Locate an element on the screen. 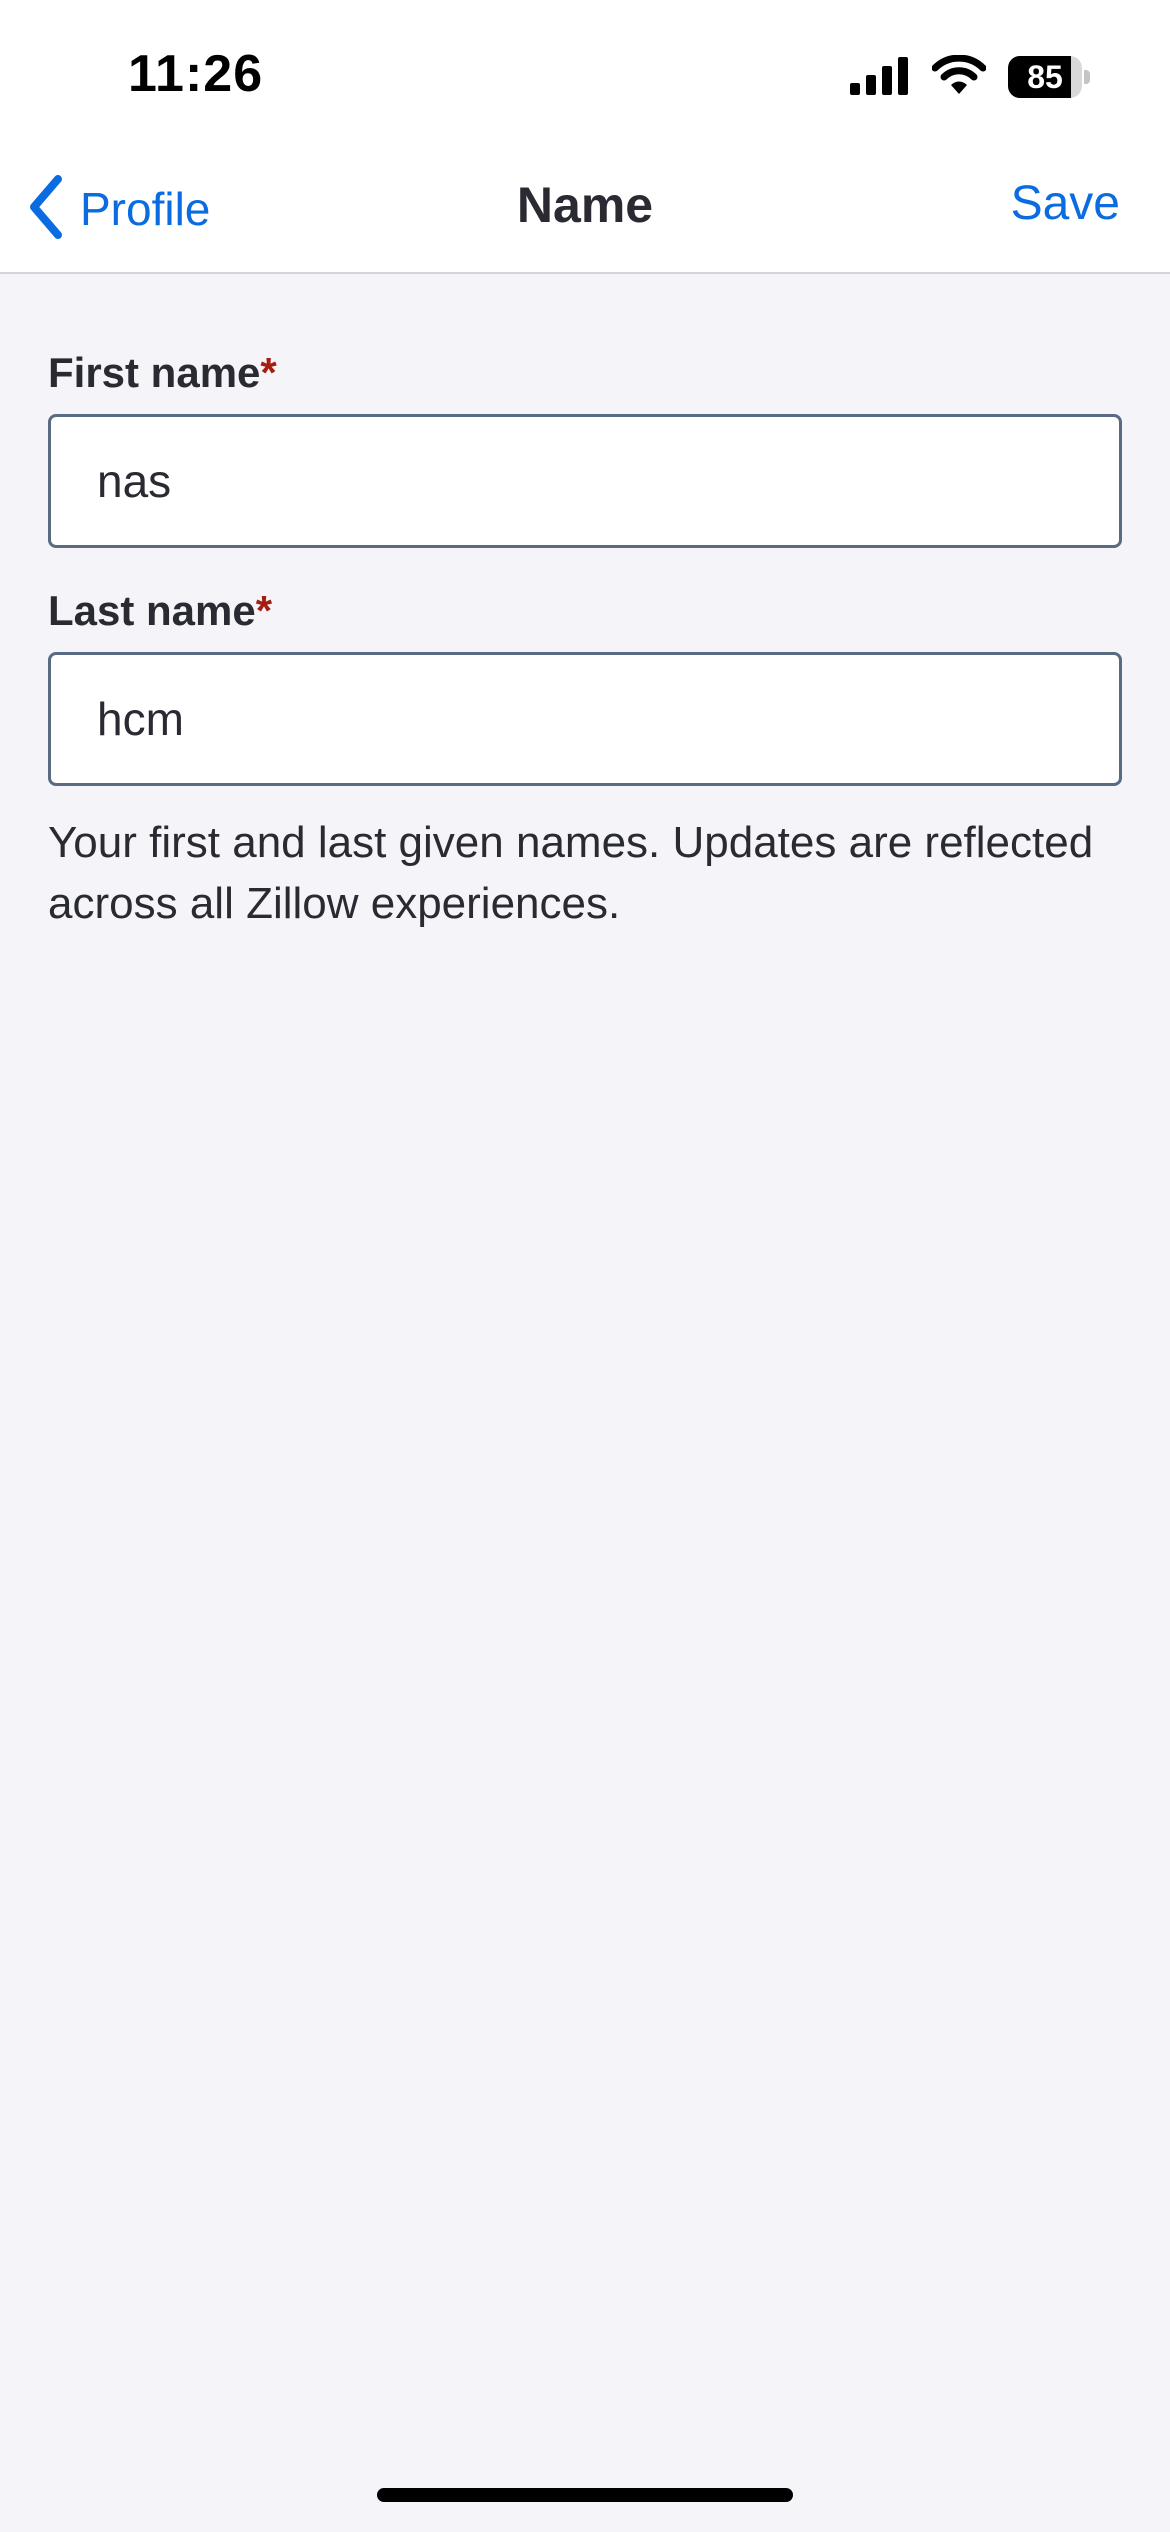  navigation-bar: Profile Name Save is located at coordinates (585, 212).